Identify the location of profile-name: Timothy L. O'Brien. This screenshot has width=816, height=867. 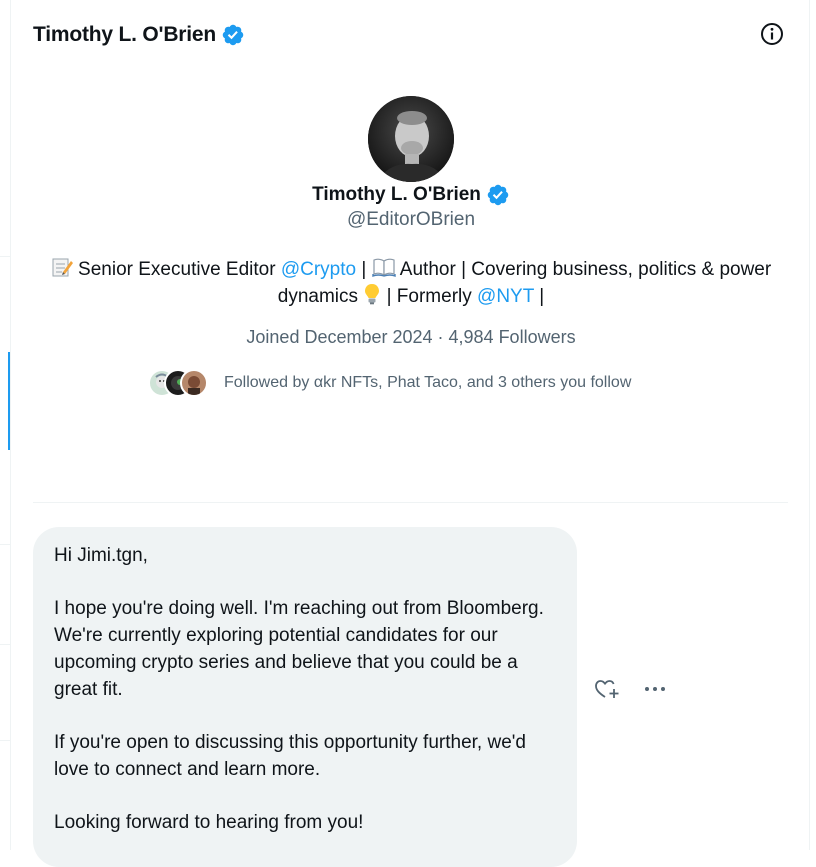
(396, 194).